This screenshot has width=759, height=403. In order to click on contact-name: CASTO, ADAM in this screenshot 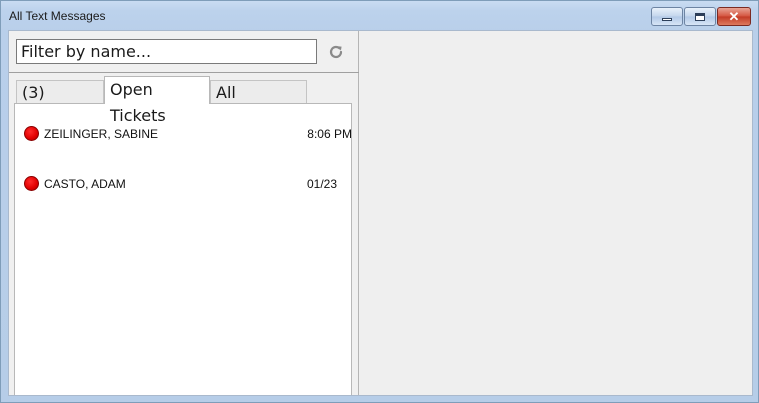, I will do `click(85, 184)`.